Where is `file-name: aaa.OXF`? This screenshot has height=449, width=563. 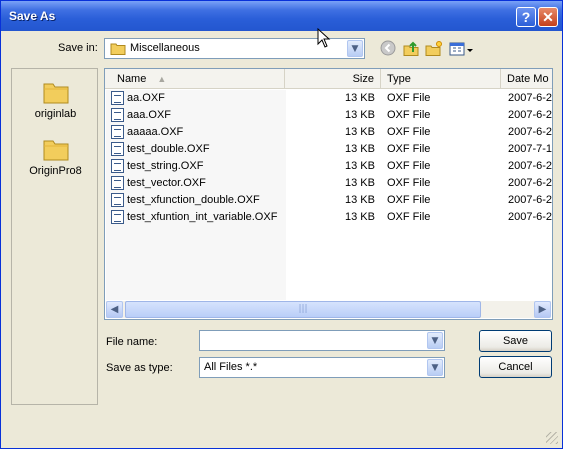
file-name: aaa.OXF is located at coordinates (149, 115).